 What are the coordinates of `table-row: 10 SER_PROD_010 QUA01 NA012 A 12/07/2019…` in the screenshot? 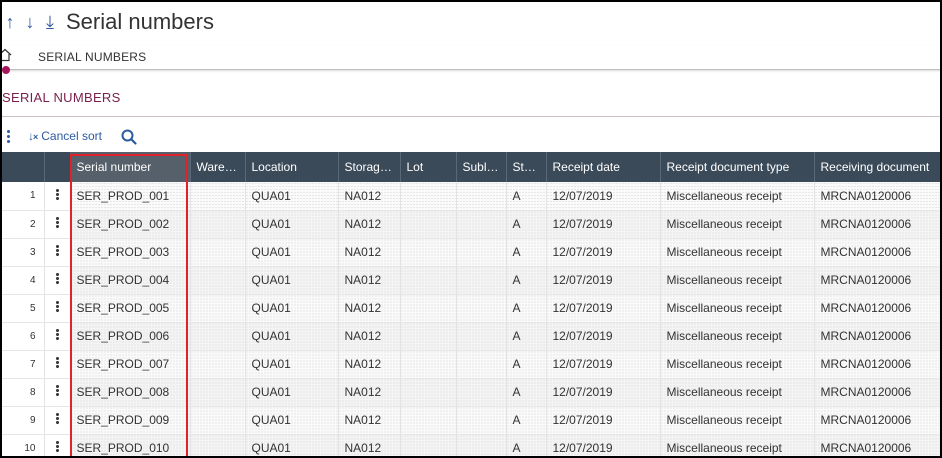 It's located at (471, 445).